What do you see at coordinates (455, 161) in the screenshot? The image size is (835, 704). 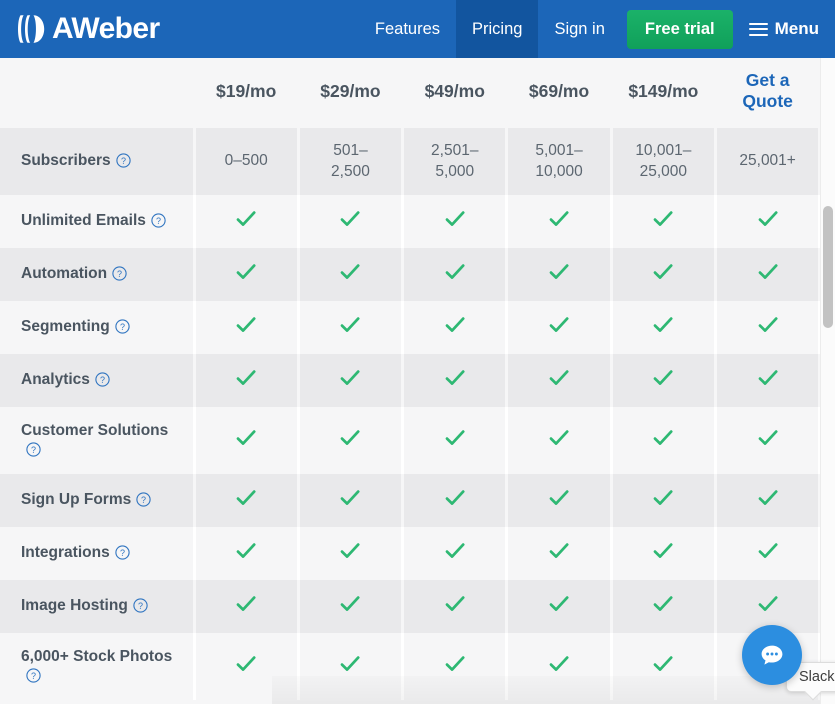 I see `subscribers-value-3: 2,501– 5,000` at bounding box center [455, 161].